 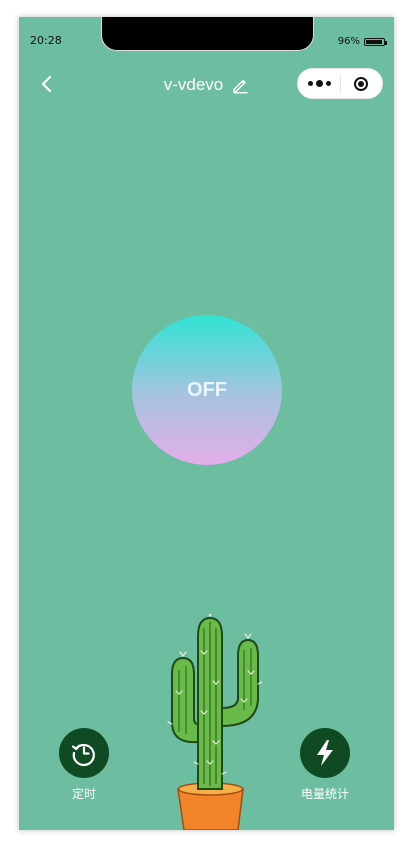 What do you see at coordinates (193, 84) in the screenshot?
I see `page-title: v-vdevo` at bounding box center [193, 84].